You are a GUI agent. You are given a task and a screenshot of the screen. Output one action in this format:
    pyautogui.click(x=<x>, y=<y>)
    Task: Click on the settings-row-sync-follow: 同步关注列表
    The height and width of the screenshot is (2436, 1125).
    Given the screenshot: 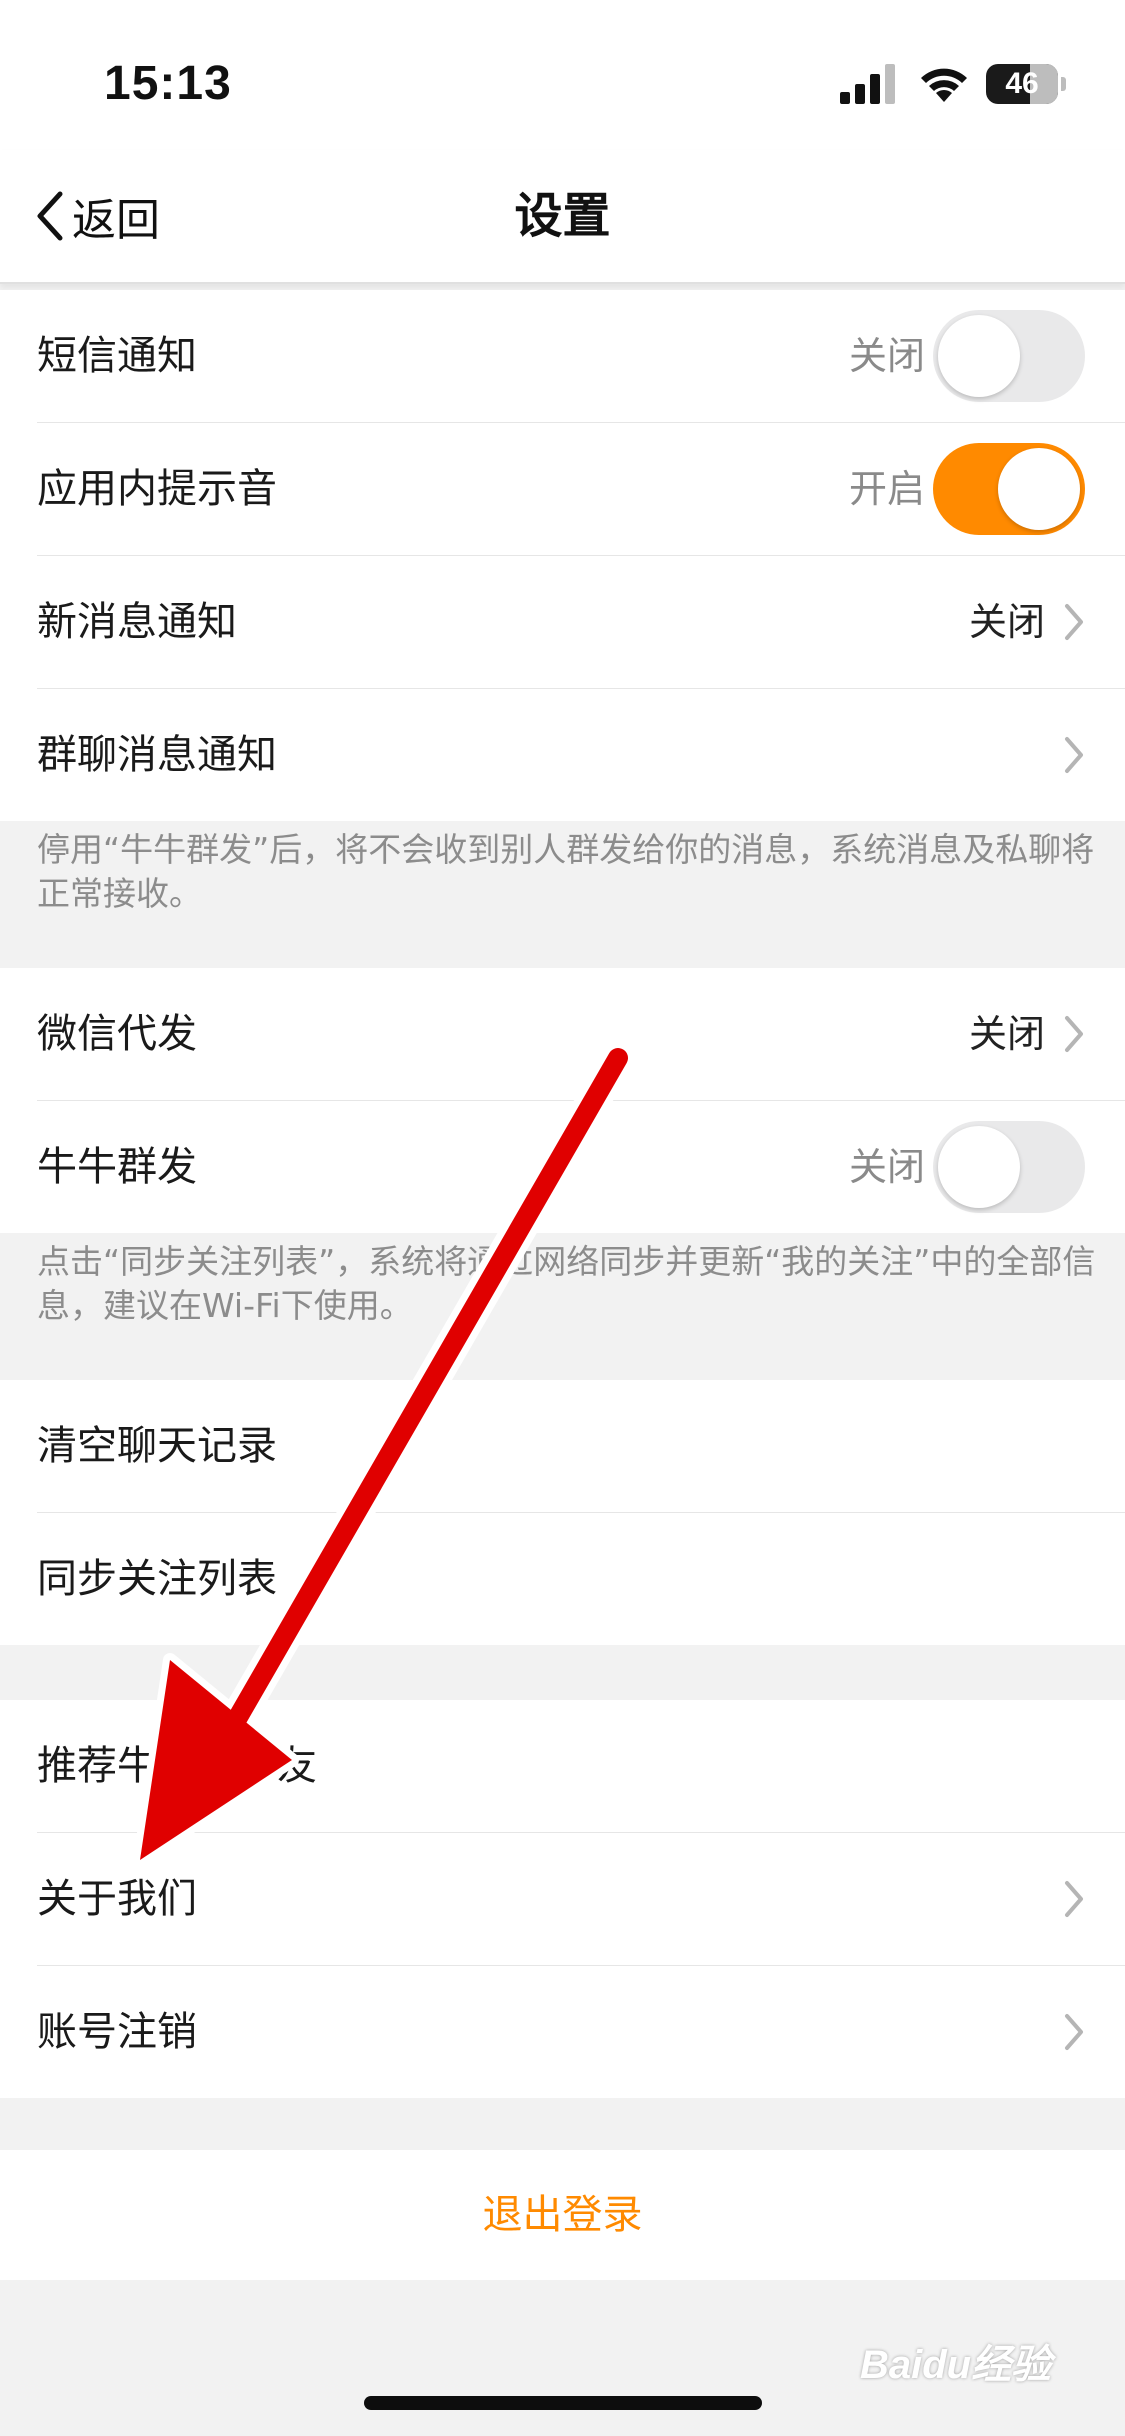 What is the action you would take?
    pyautogui.click(x=581, y=1579)
    